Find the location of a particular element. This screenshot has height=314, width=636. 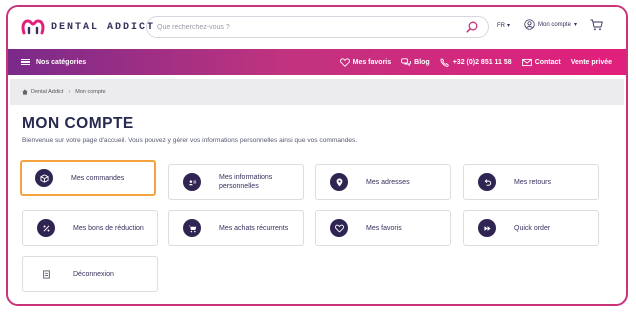

mail-icon is located at coordinates (526, 62).